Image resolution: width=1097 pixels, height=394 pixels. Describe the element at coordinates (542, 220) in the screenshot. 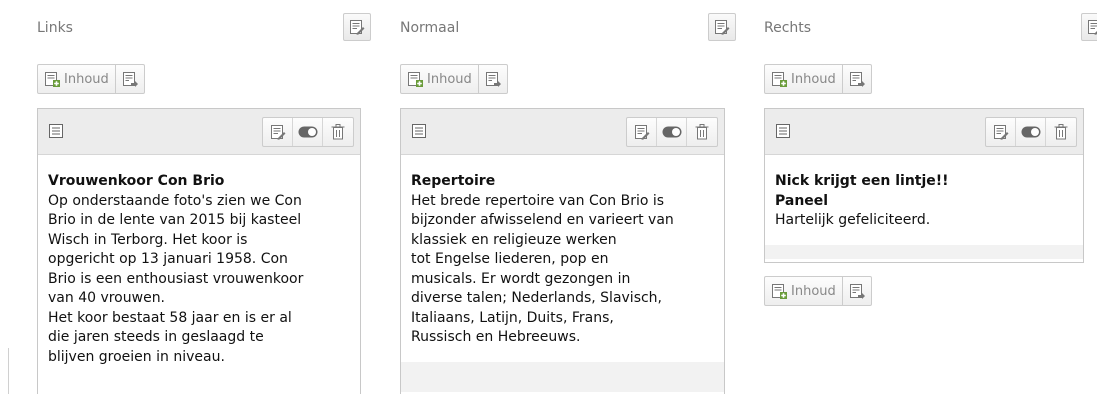

I see `element-text-line: bijzonder afwisselend en varieert van` at that location.